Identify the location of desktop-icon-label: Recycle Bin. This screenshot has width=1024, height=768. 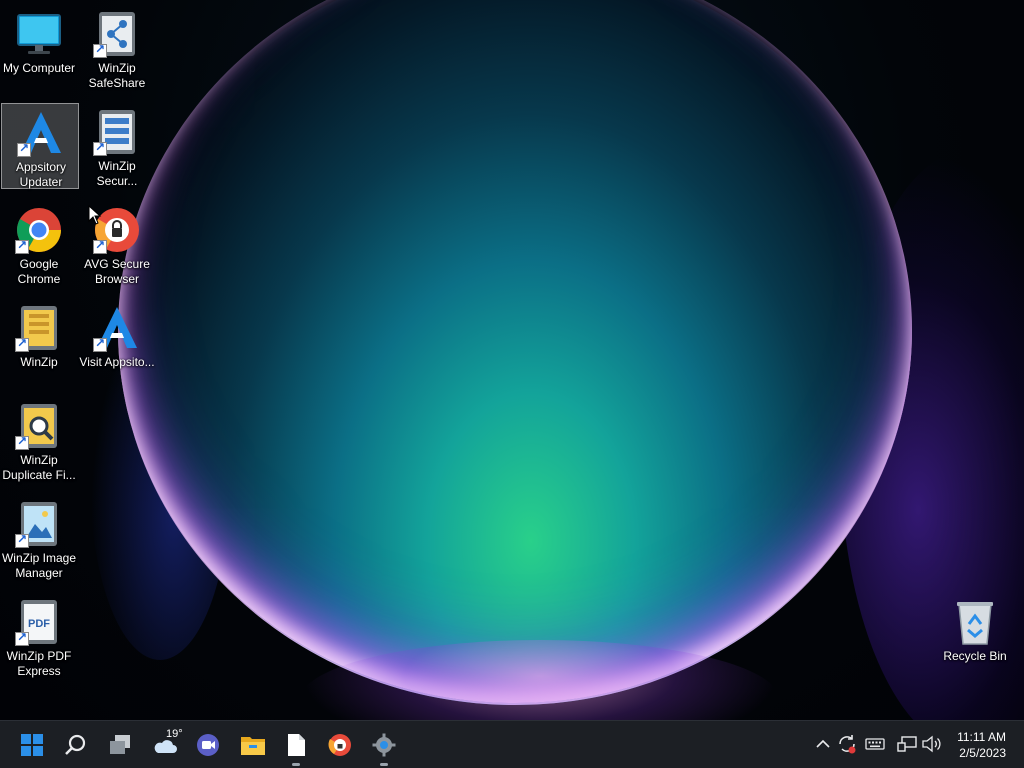
(975, 656).